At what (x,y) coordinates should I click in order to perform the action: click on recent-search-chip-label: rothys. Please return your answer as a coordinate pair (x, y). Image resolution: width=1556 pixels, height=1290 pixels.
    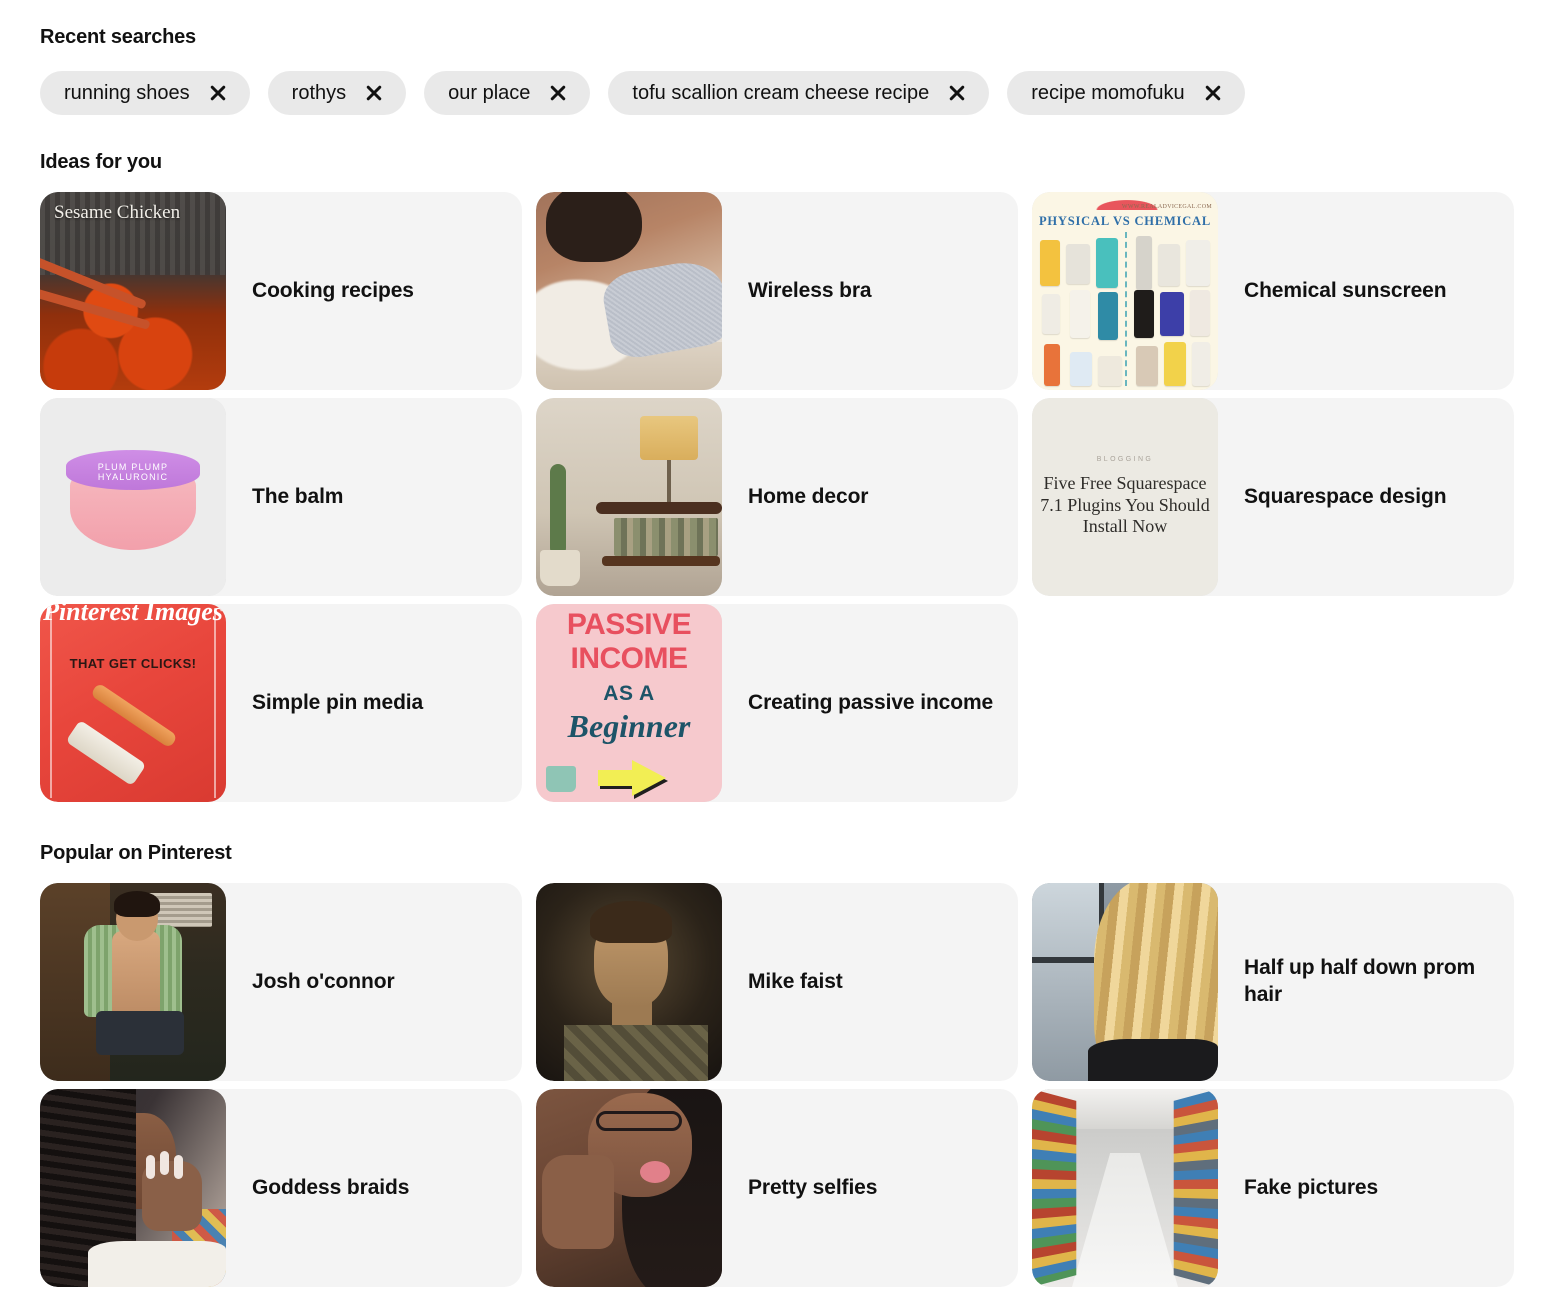
    Looking at the image, I should click on (319, 93).